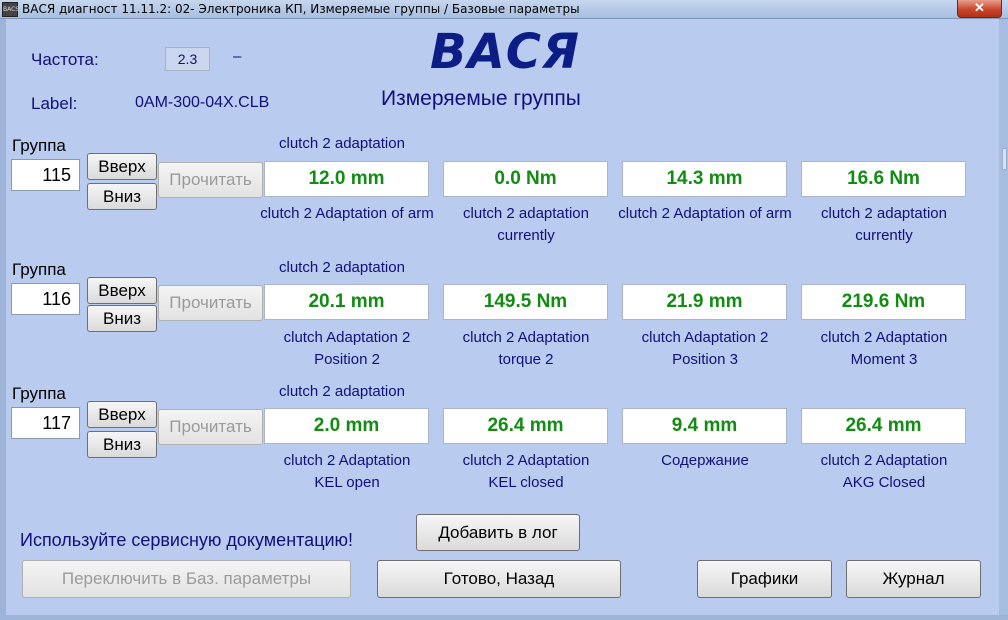  What do you see at coordinates (45, 299) in the screenshot?
I see `group-number-input: 116` at bounding box center [45, 299].